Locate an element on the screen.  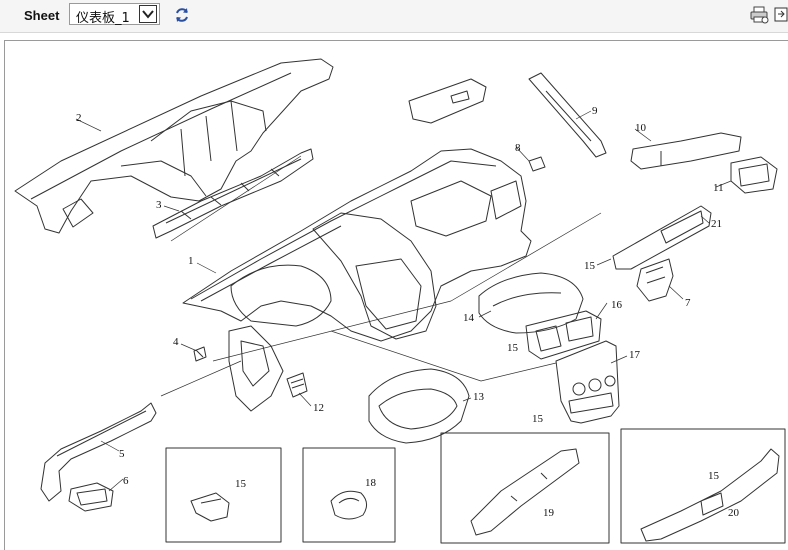
callout-2: 2 is located at coordinates (79, 118).